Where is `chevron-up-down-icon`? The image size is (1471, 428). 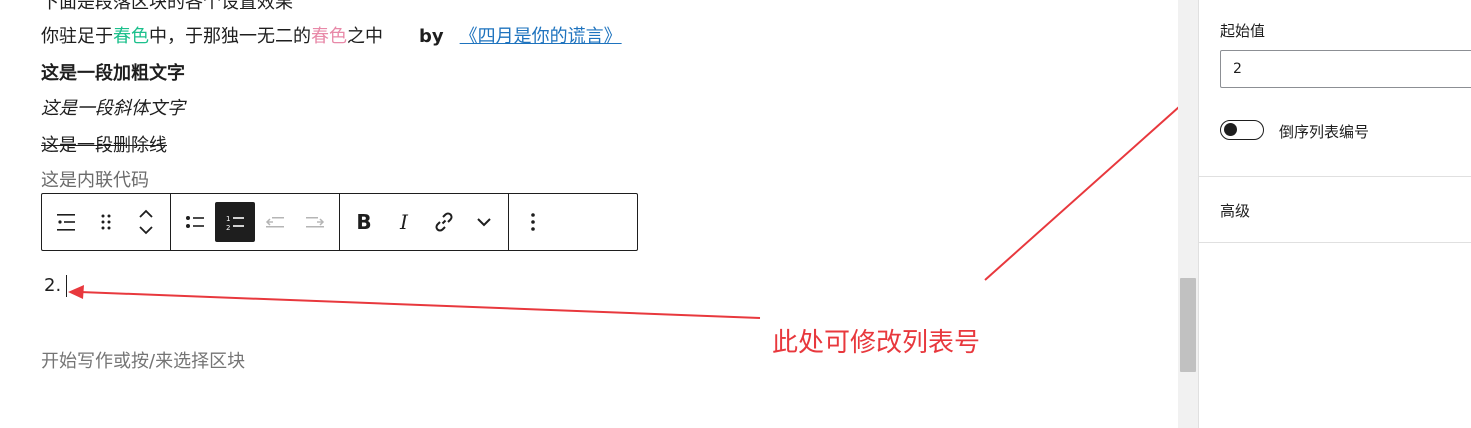 chevron-up-down-icon is located at coordinates (146, 222).